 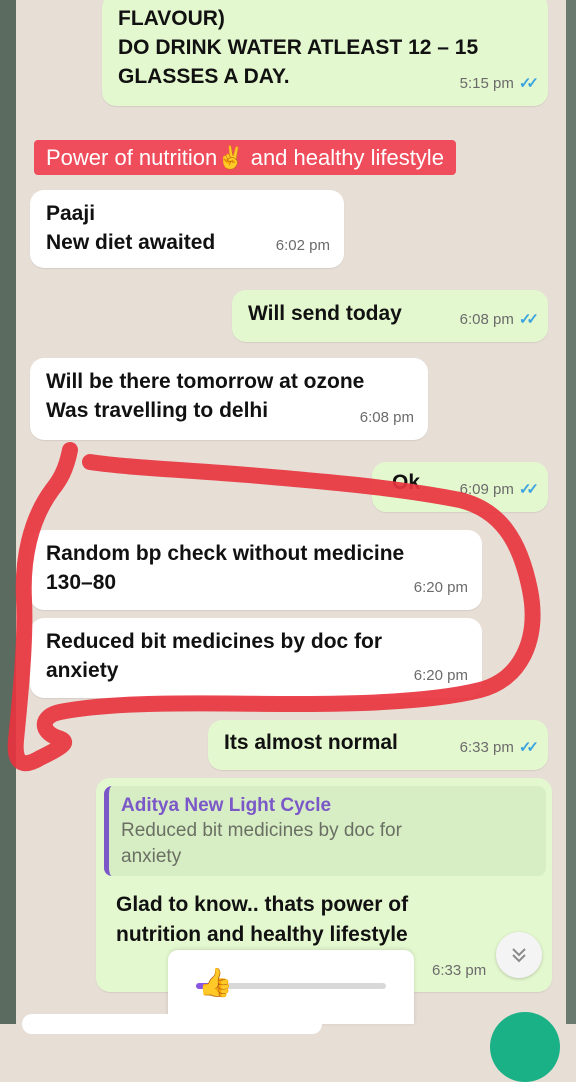 I want to click on message-outgoing-ok: Ok 6:09 pm ✓✓, so click(x=460, y=487).